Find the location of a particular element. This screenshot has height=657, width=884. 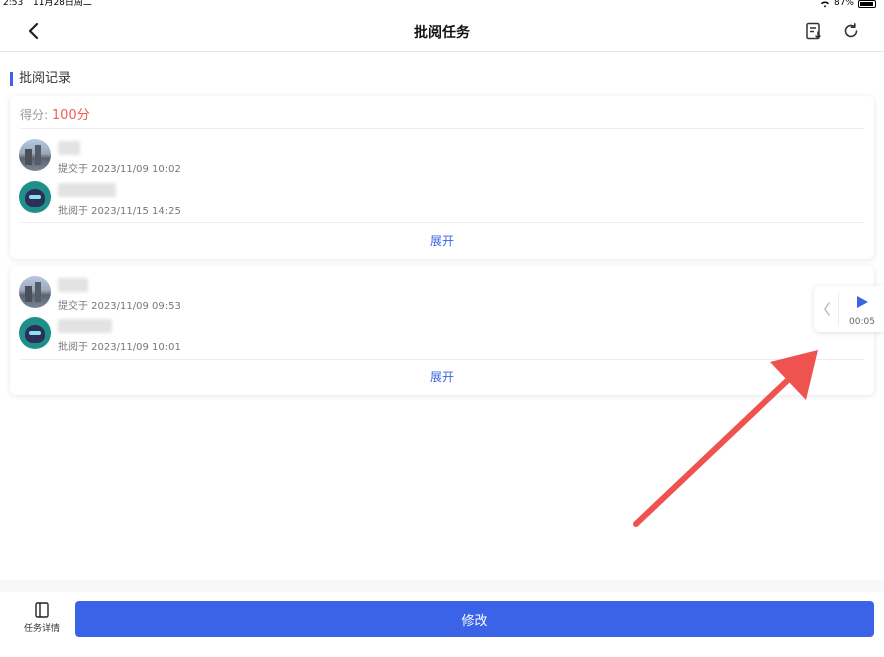

score-value: 100分 is located at coordinates (70, 115).